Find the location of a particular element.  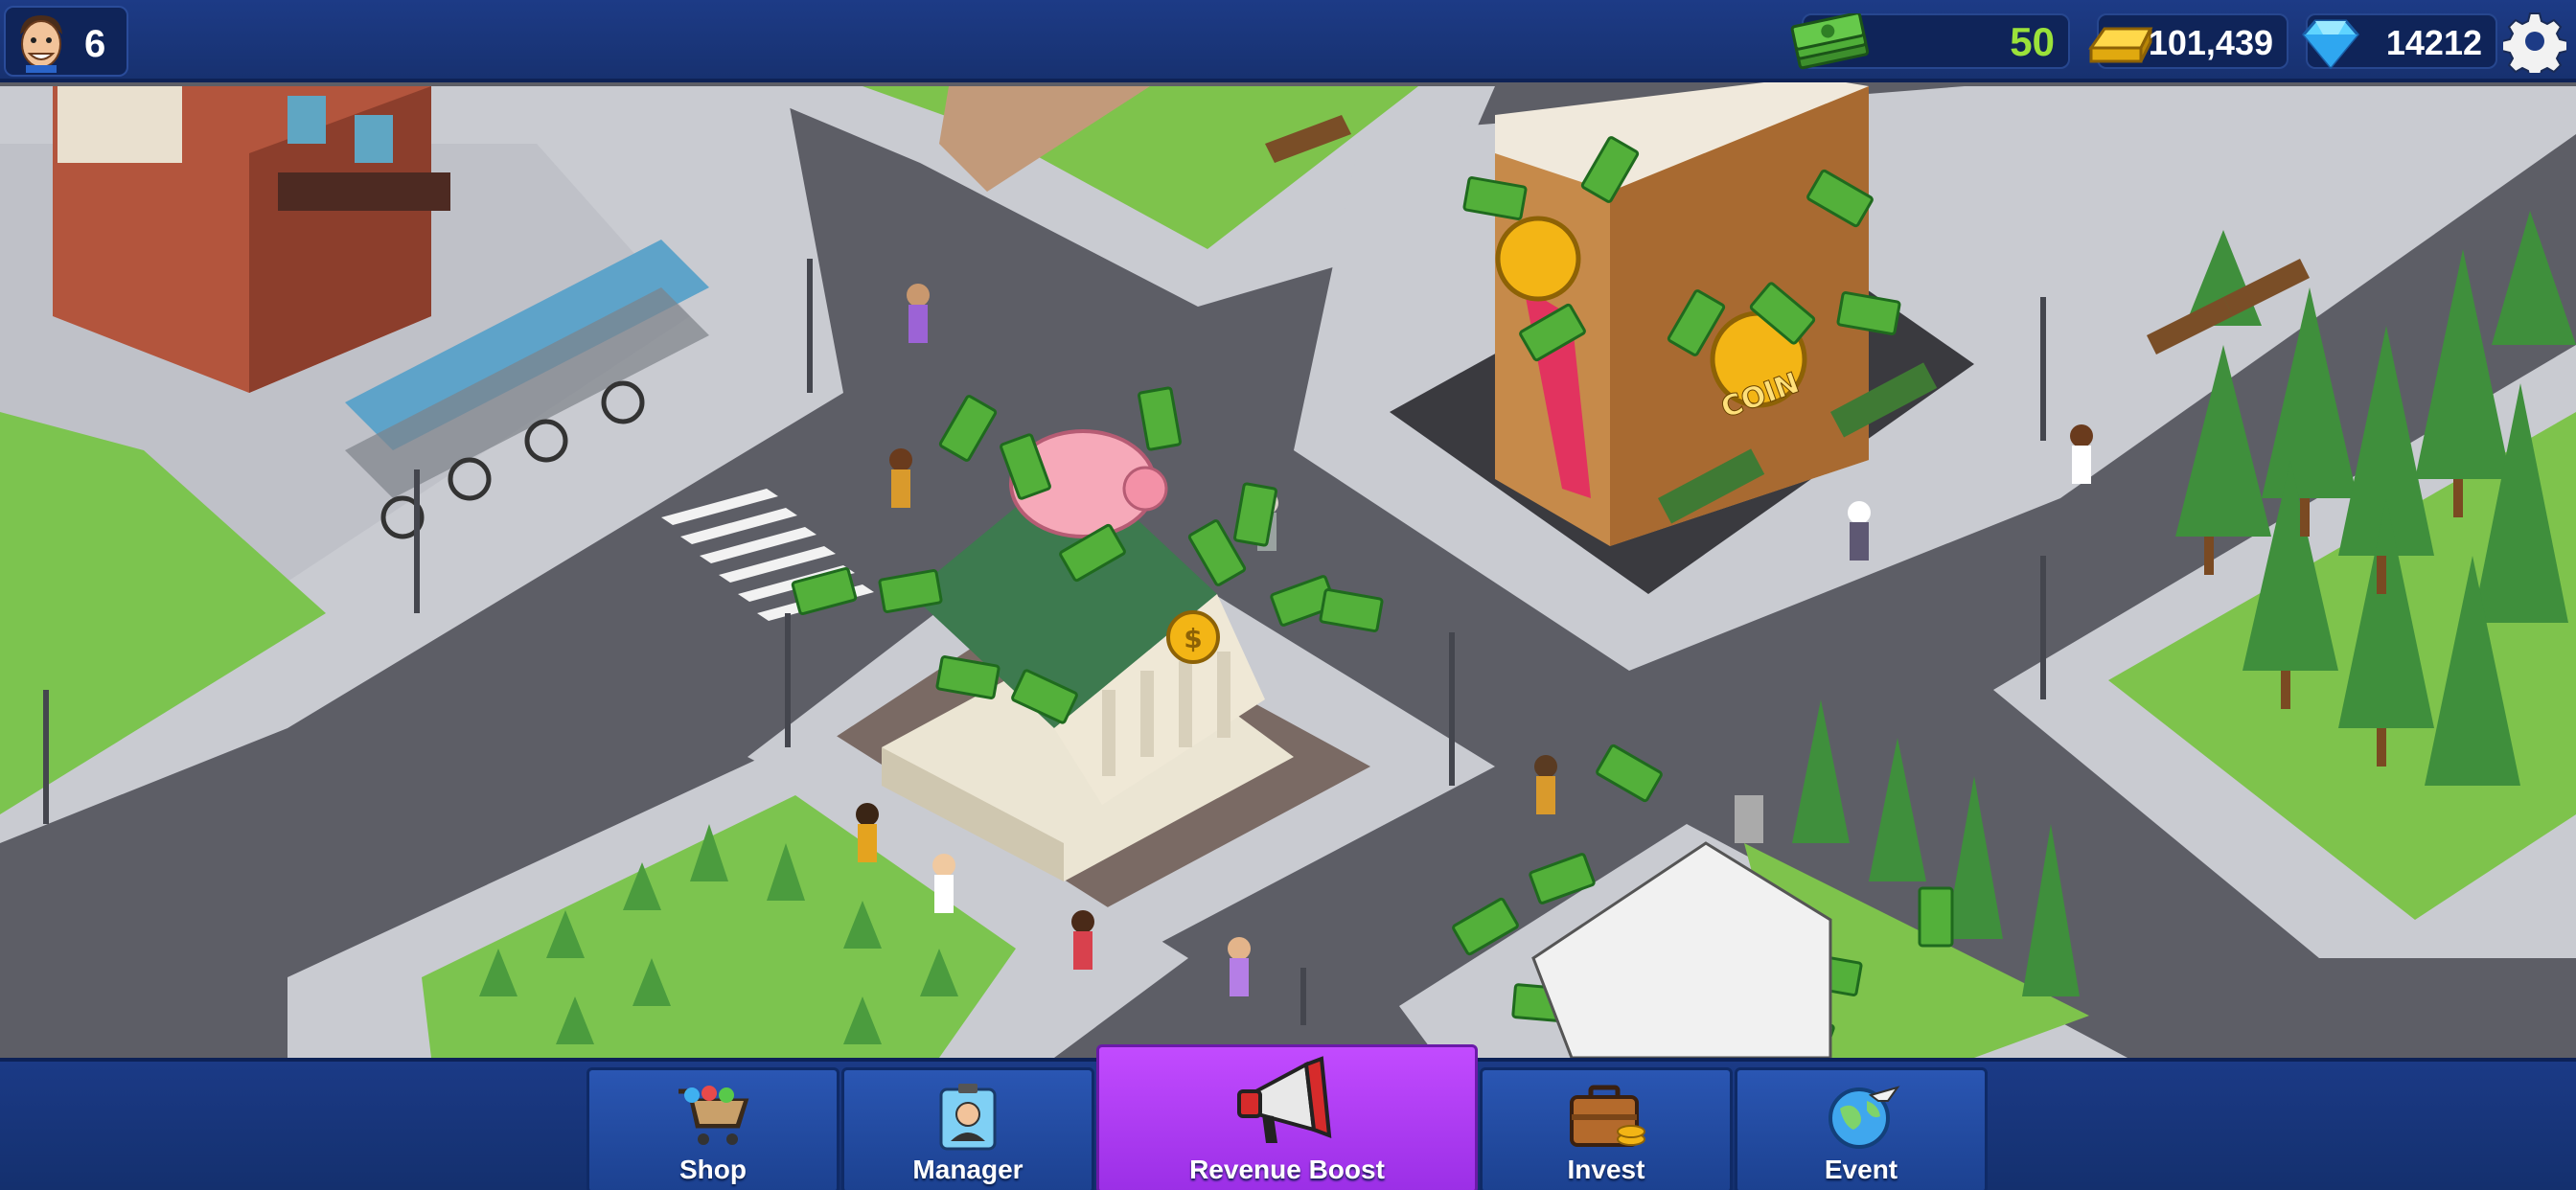

tab-shop: Shop is located at coordinates (713, 1129).